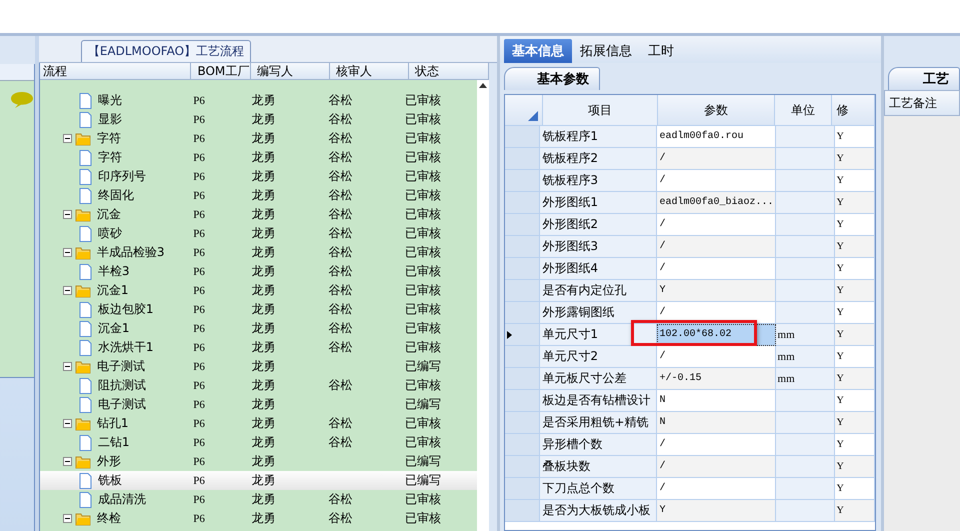 The width and height of the screenshot is (960, 531). I want to click on tree-row: 板边包胶1 P6 龙勇 谷松 已审核, so click(258, 309).